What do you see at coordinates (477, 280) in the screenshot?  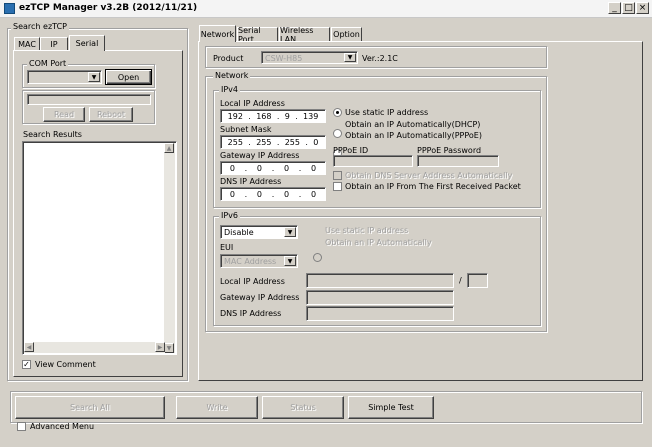 I see `ipv6-prefix-input` at bounding box center [477, 280].